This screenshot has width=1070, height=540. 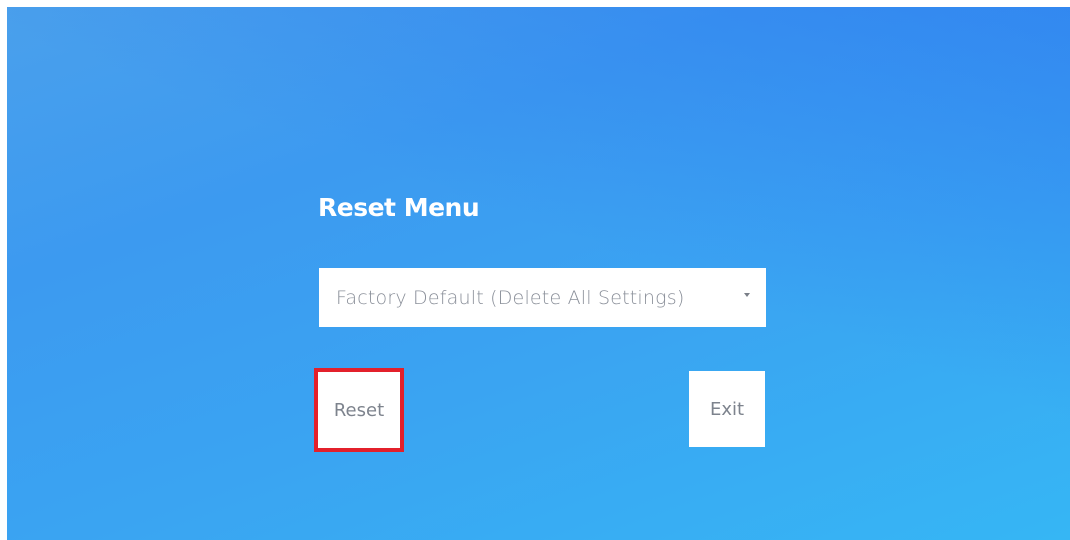 What do you see at coordinates (747, 295) in the screenshot?
I see `chevron-down-icon` at bounding box center [747, 295].